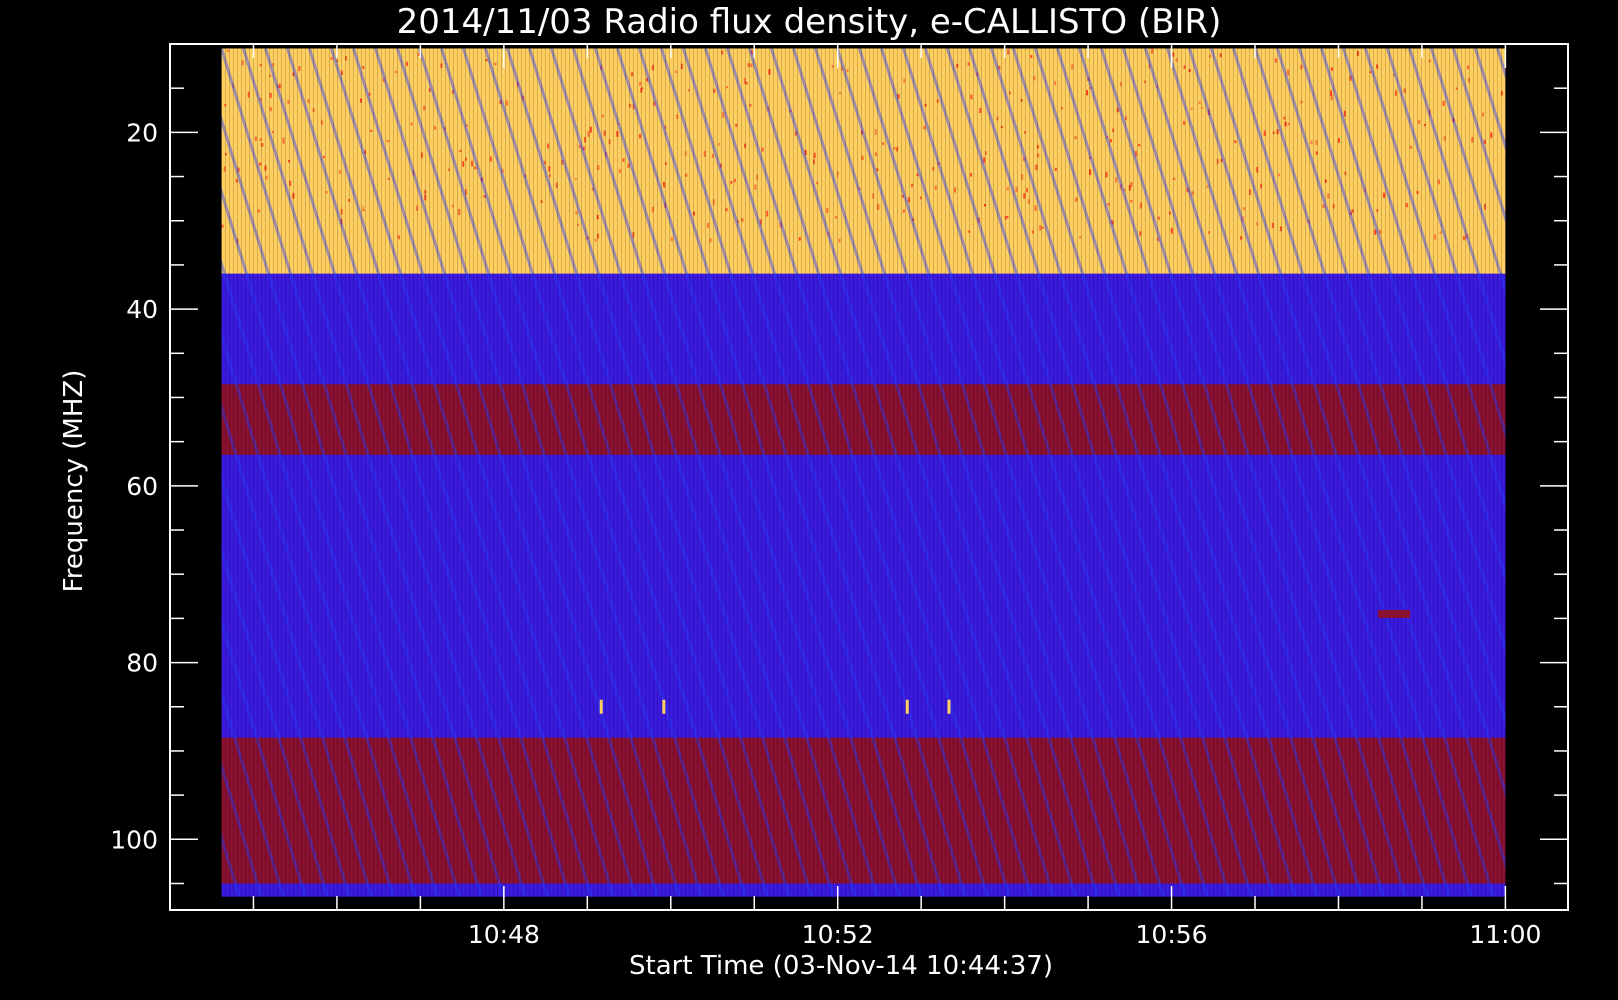  What do you see at coordinates (142, 132) in the screenshot?
I see `y-tick-label: 20` at bounding box center [142, 132].